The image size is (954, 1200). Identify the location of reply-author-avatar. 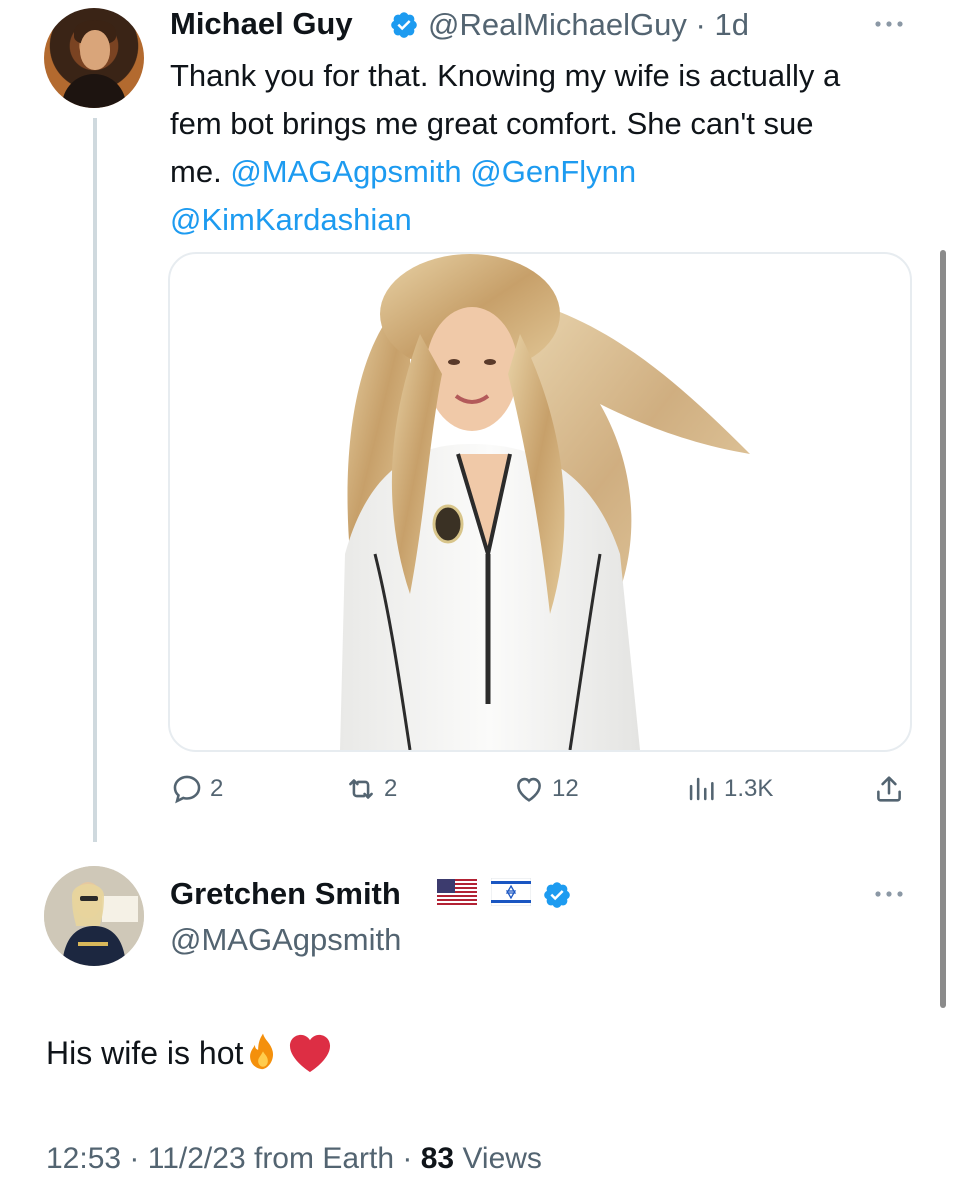
(94, 916).